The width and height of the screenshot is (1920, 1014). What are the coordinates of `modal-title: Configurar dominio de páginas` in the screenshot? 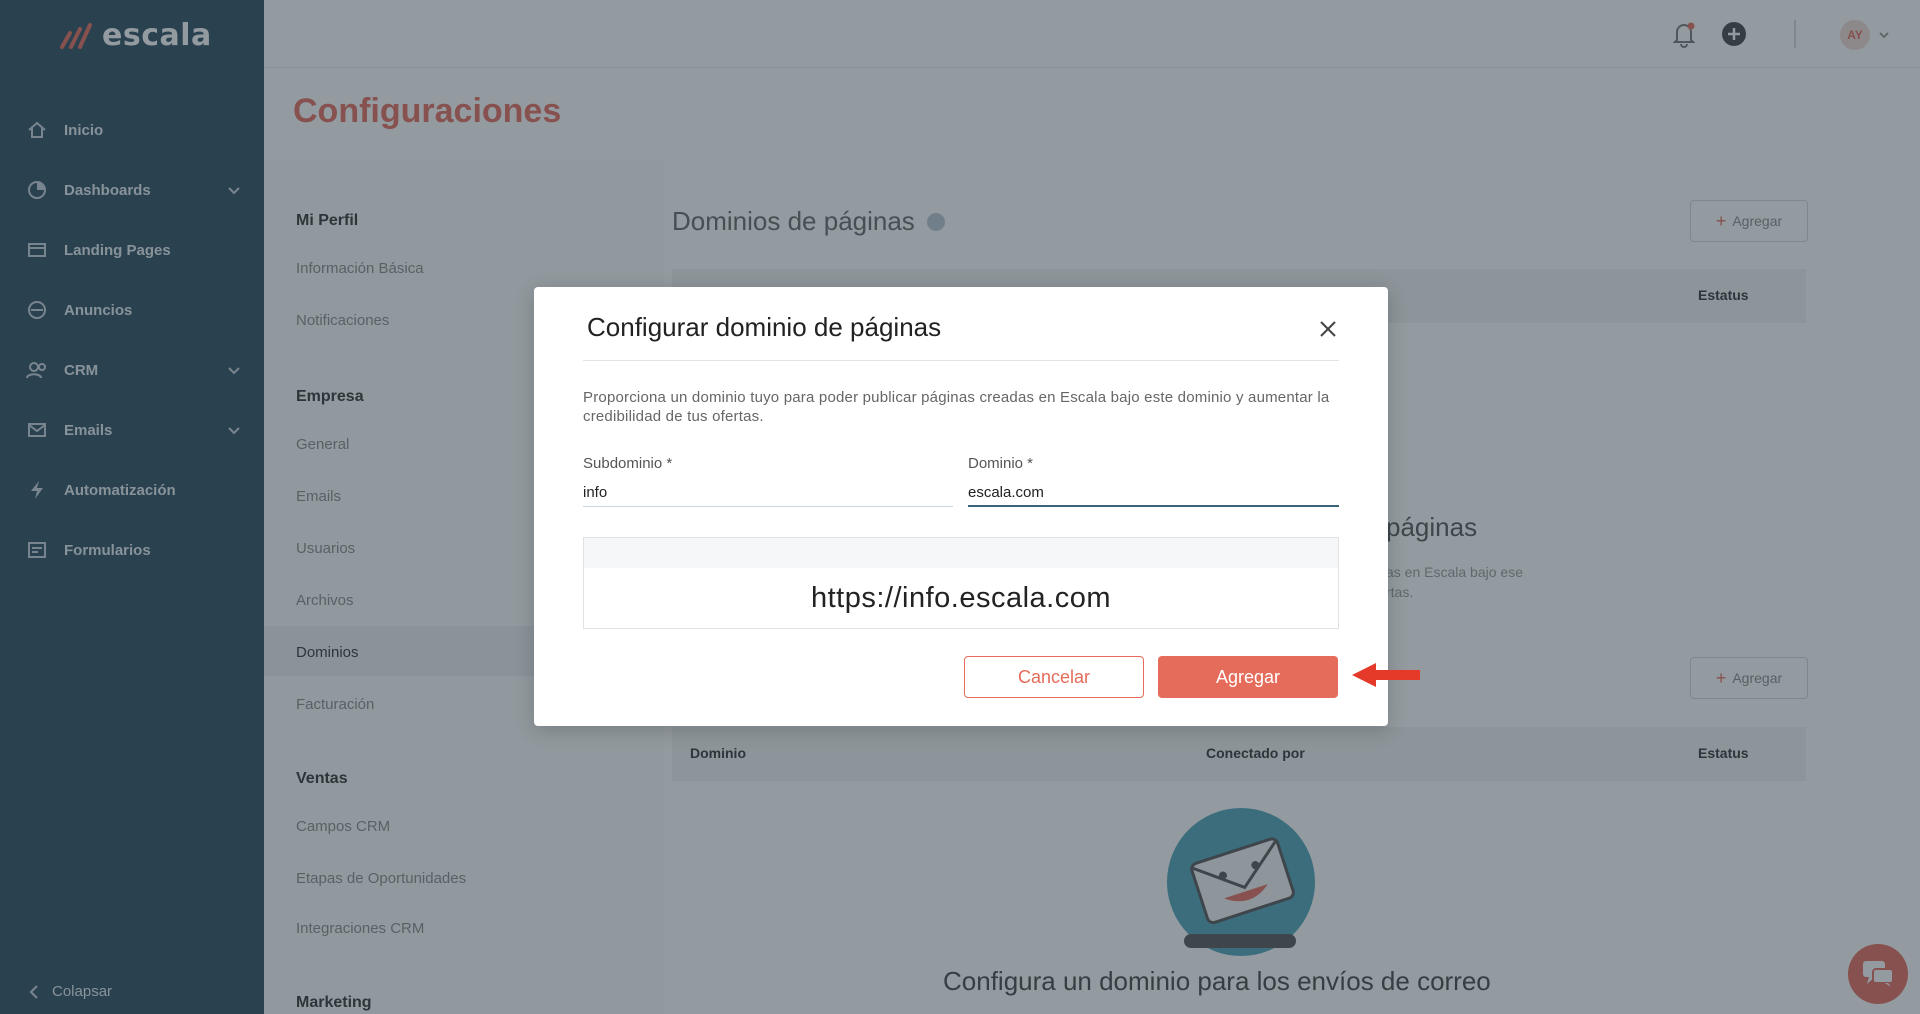 It's located at (764, 327).